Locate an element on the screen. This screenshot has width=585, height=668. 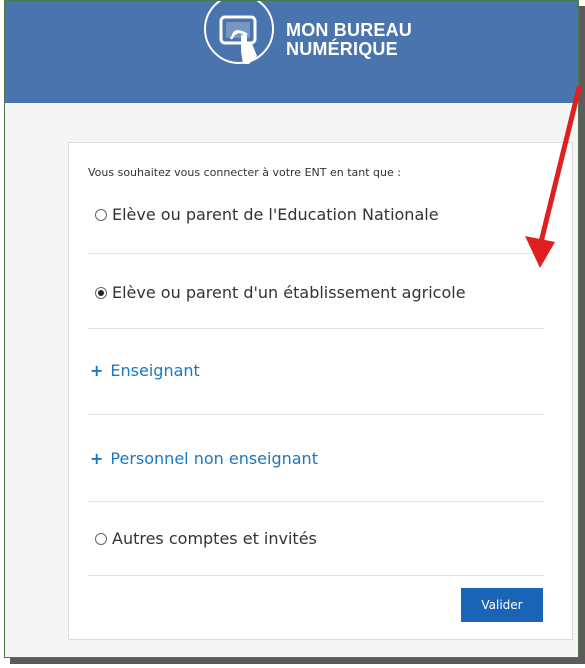
radio-etablissement-agricole is located at coordinates (101, 292).